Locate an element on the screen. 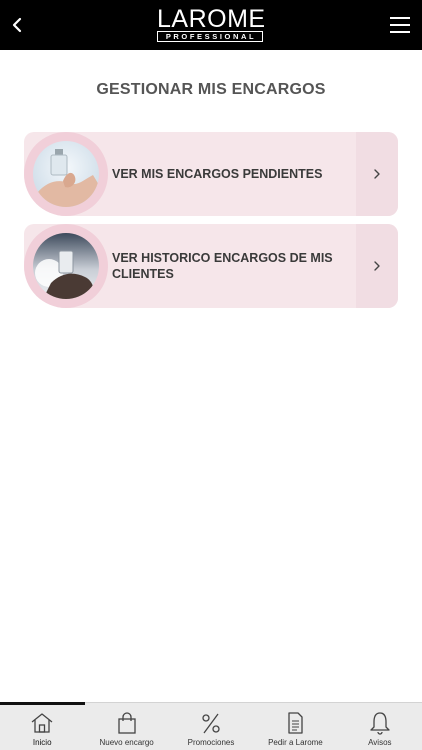  chevron-left-icon is located at coordinates (17, 25).